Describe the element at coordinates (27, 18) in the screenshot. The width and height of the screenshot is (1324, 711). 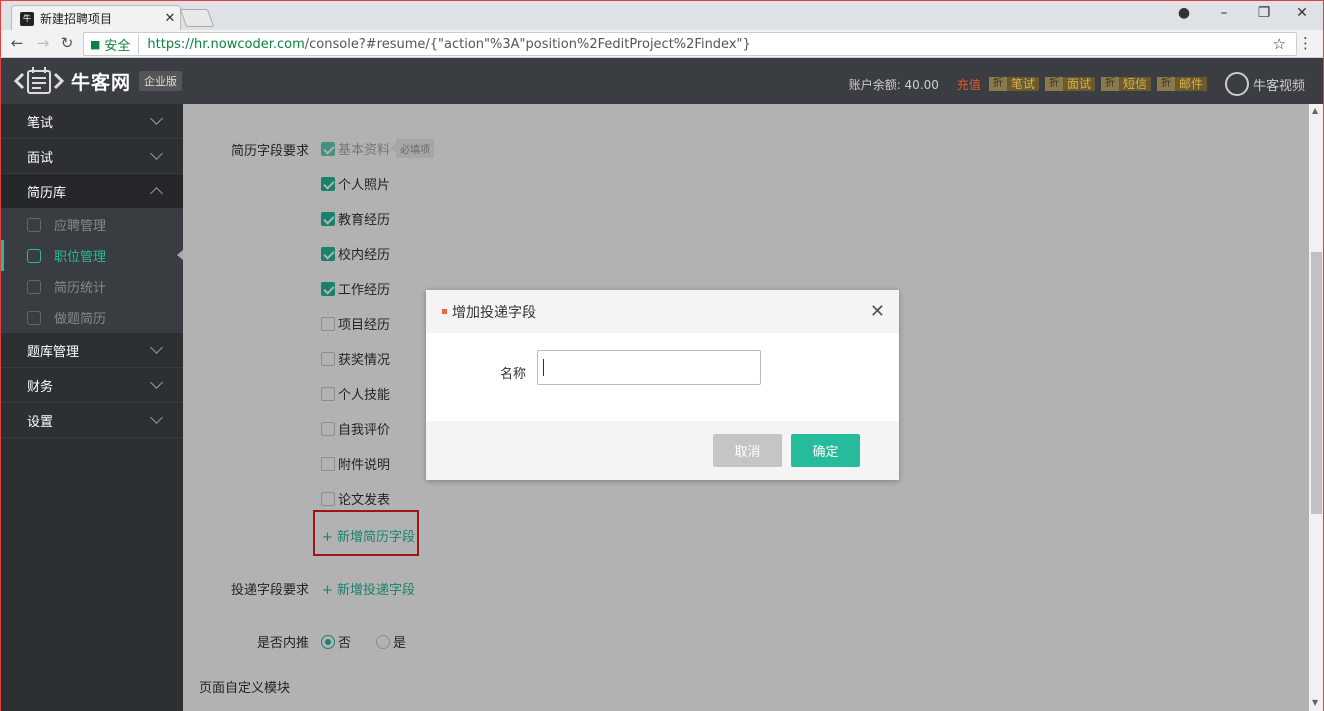
I see `favicon-icon: 牛` at that location.